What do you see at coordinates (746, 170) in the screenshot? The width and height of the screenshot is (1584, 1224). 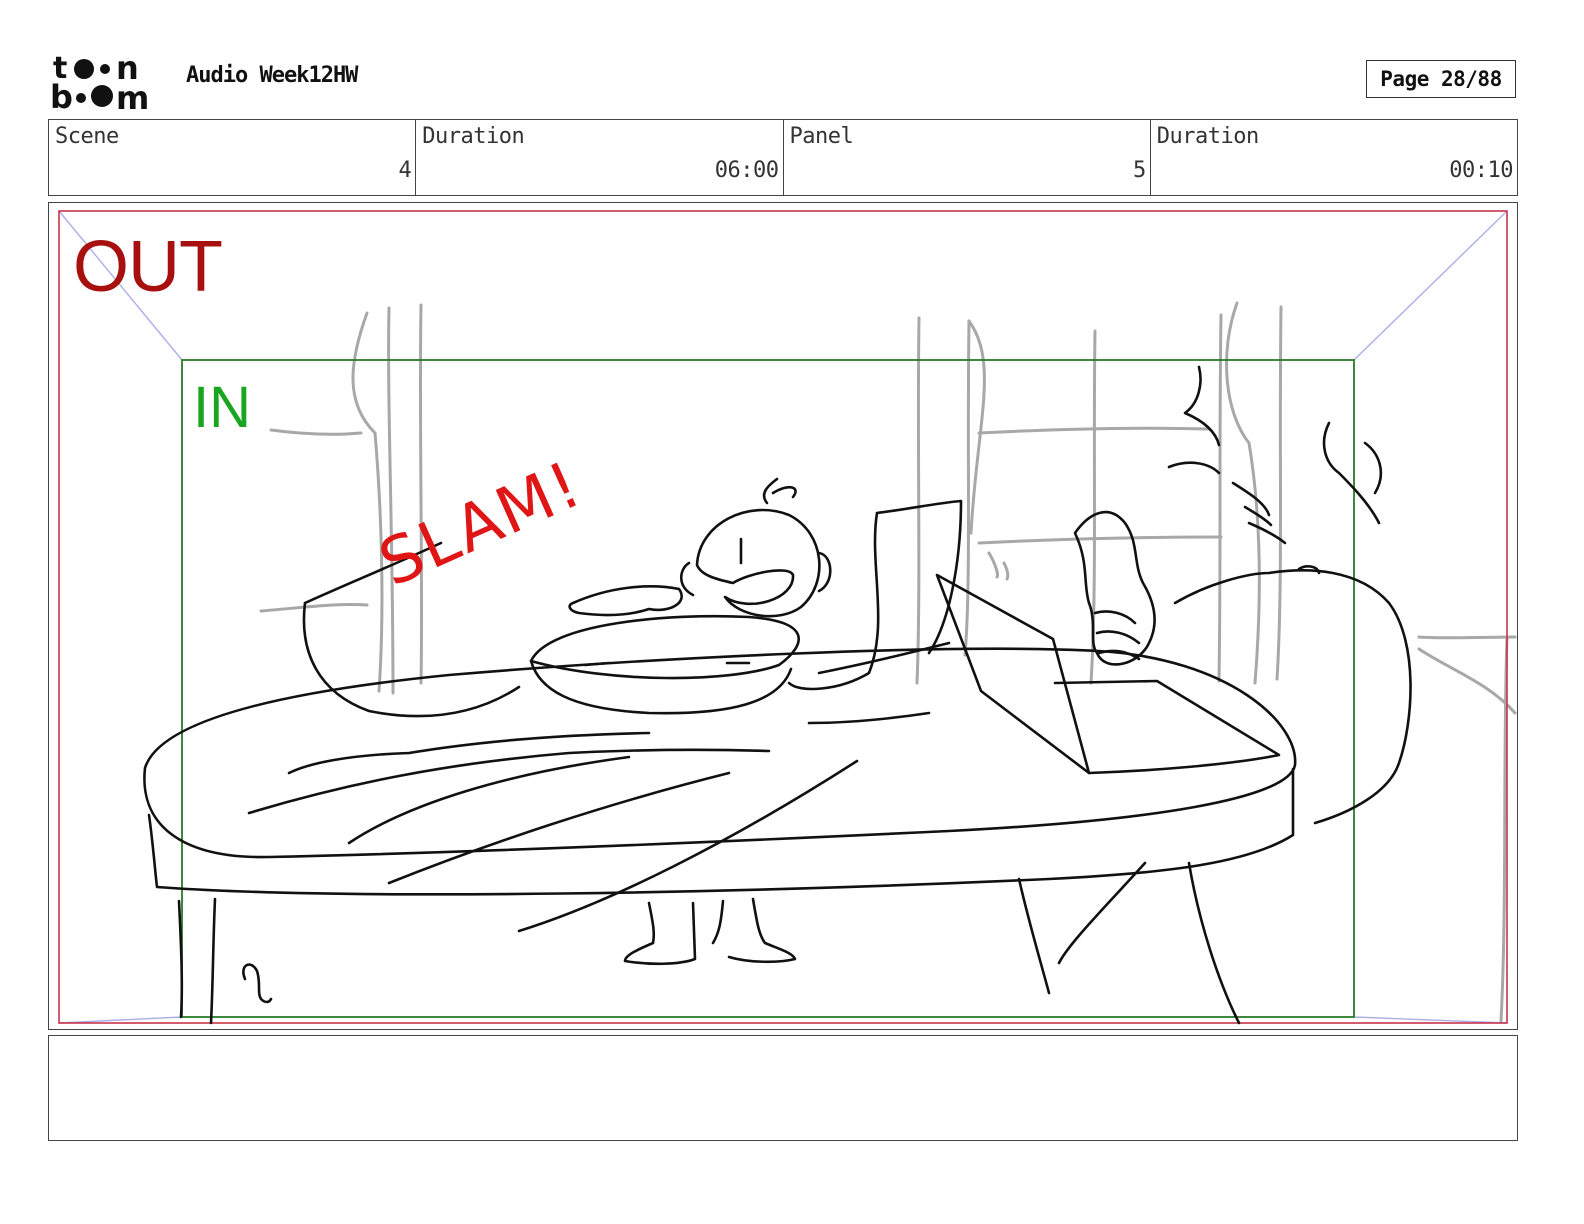 I see `scene-duration-value: 06:00` at bounding box center [746, 170].